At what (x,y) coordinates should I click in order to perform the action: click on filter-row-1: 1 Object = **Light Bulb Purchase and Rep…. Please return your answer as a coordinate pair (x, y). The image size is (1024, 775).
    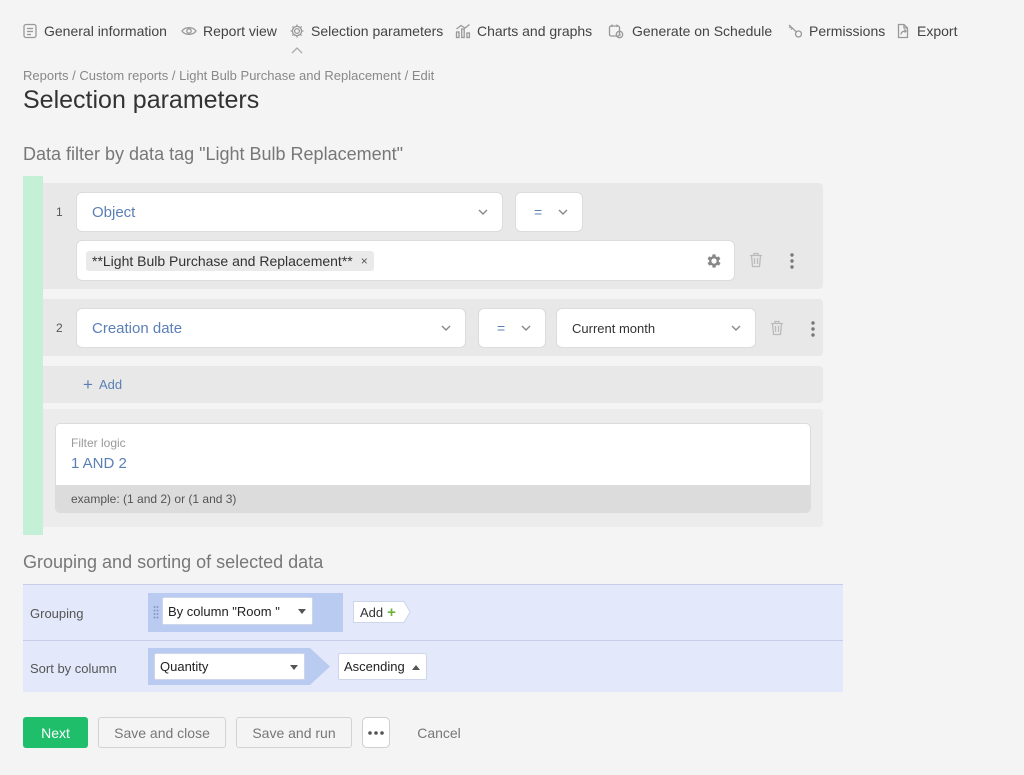
    Looking at the image, I should click on (433, 236).